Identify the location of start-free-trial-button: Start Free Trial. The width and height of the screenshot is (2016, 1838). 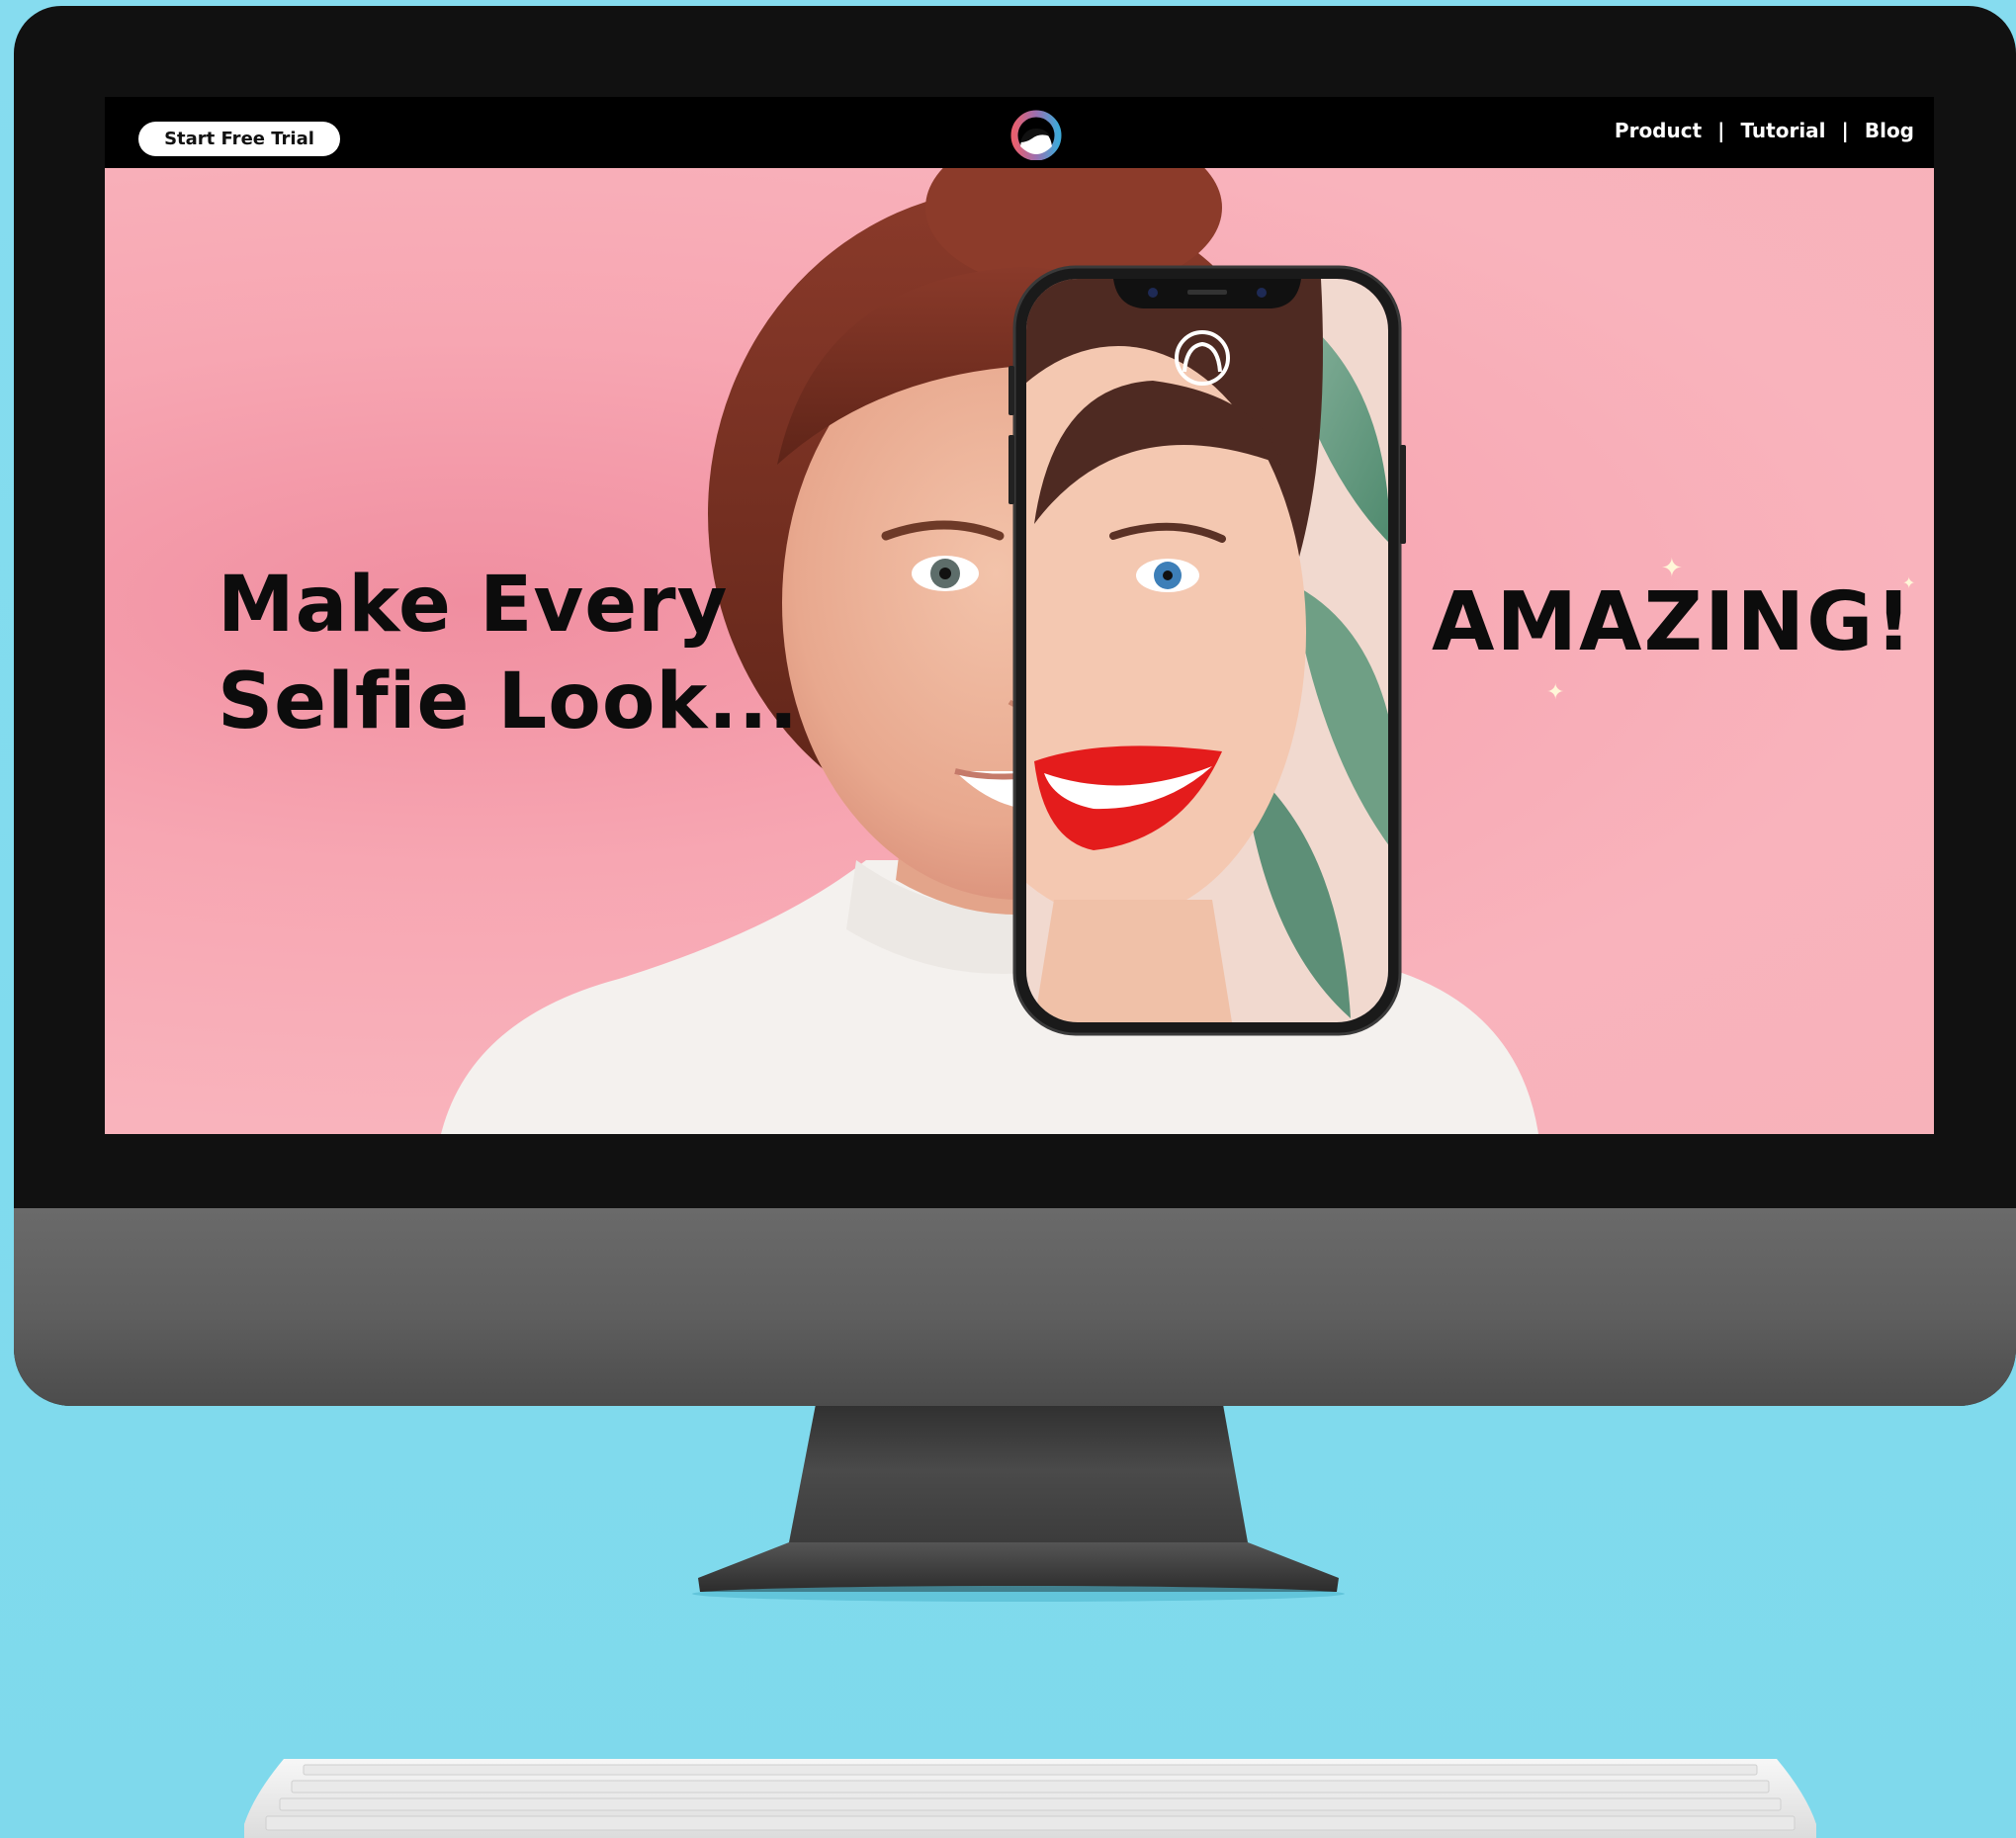
(239, 139).